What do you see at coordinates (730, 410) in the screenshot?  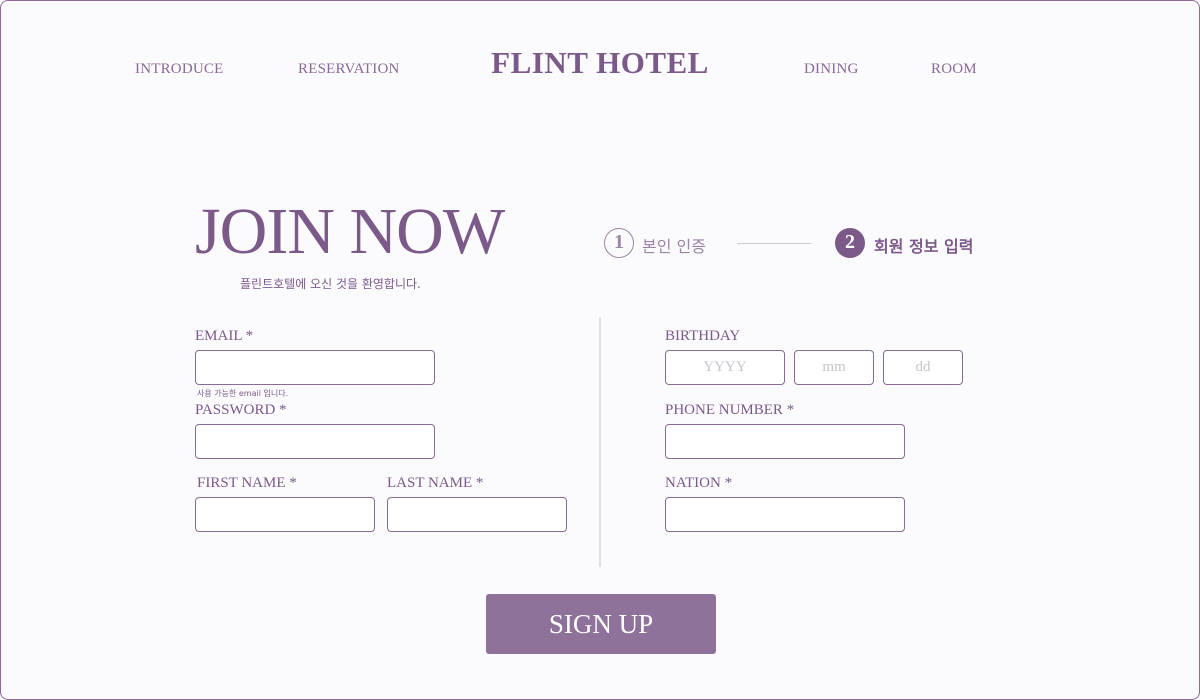 I see `phone-label: PHONE NUMBER *` at bounding box center [730, 410].